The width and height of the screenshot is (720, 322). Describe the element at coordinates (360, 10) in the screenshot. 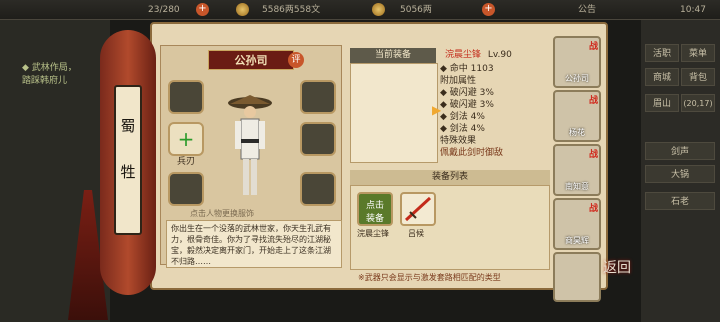

I see `top-status-bar: 23/280 + 5586两558文 5056两 + 公告 10:47` at that location.